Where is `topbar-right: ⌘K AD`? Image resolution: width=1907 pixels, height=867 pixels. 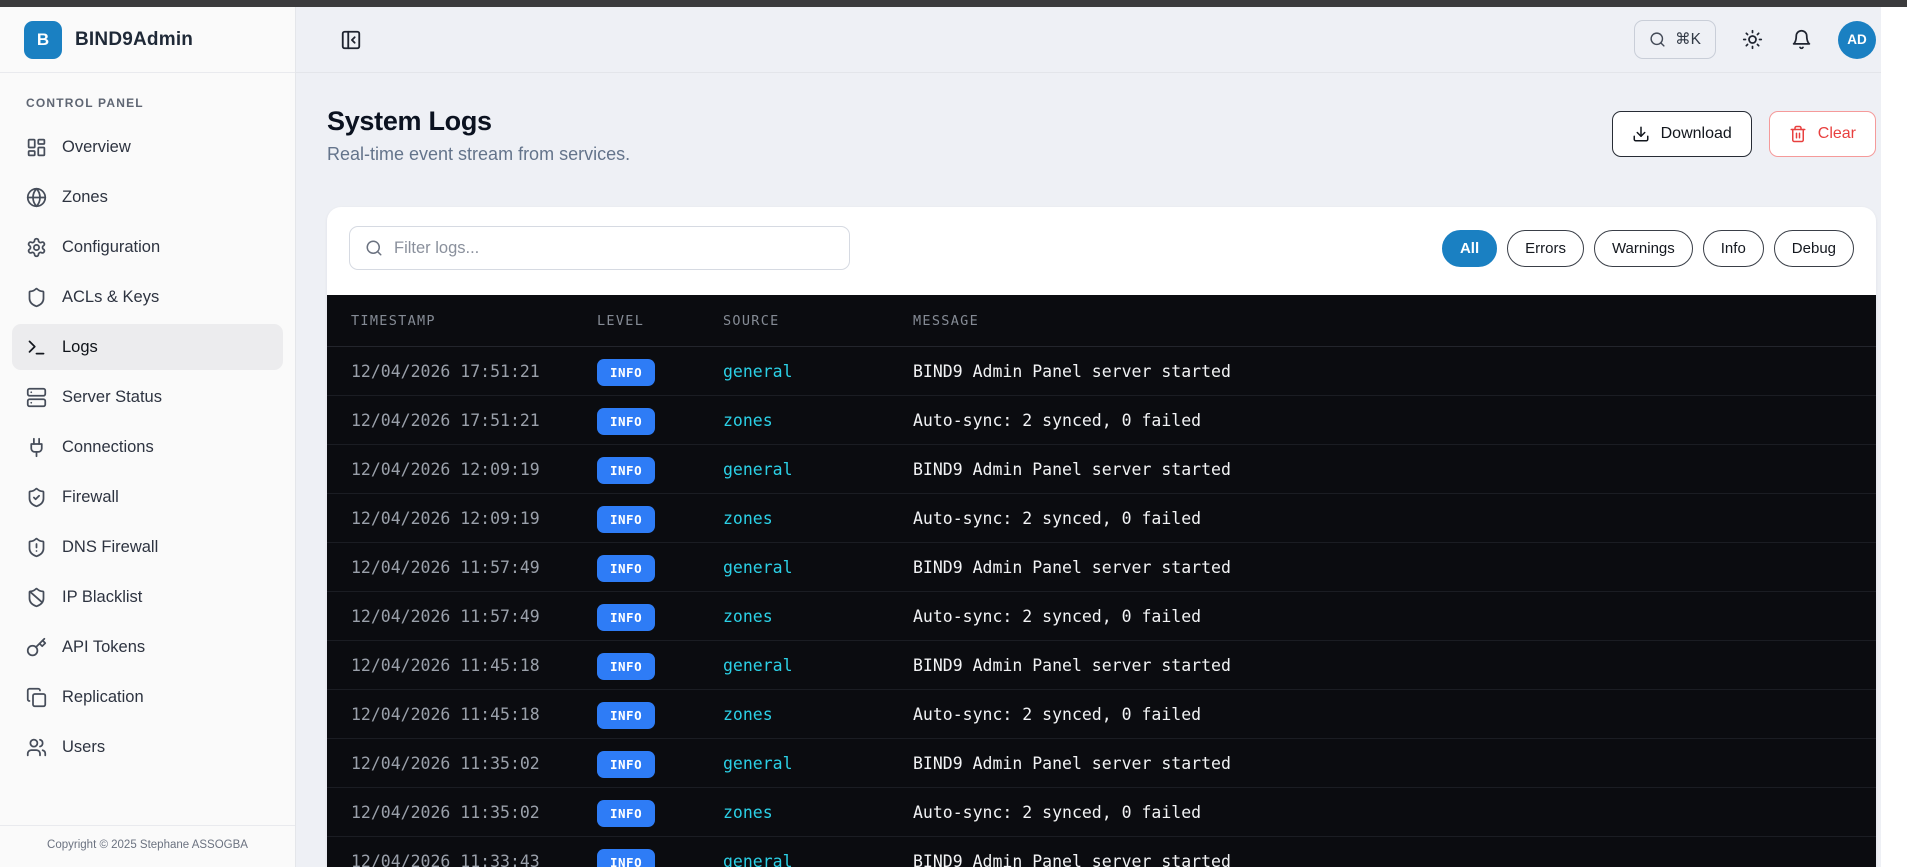 topbar-right: ⌘K AD is located at coordinates (1755, 39).